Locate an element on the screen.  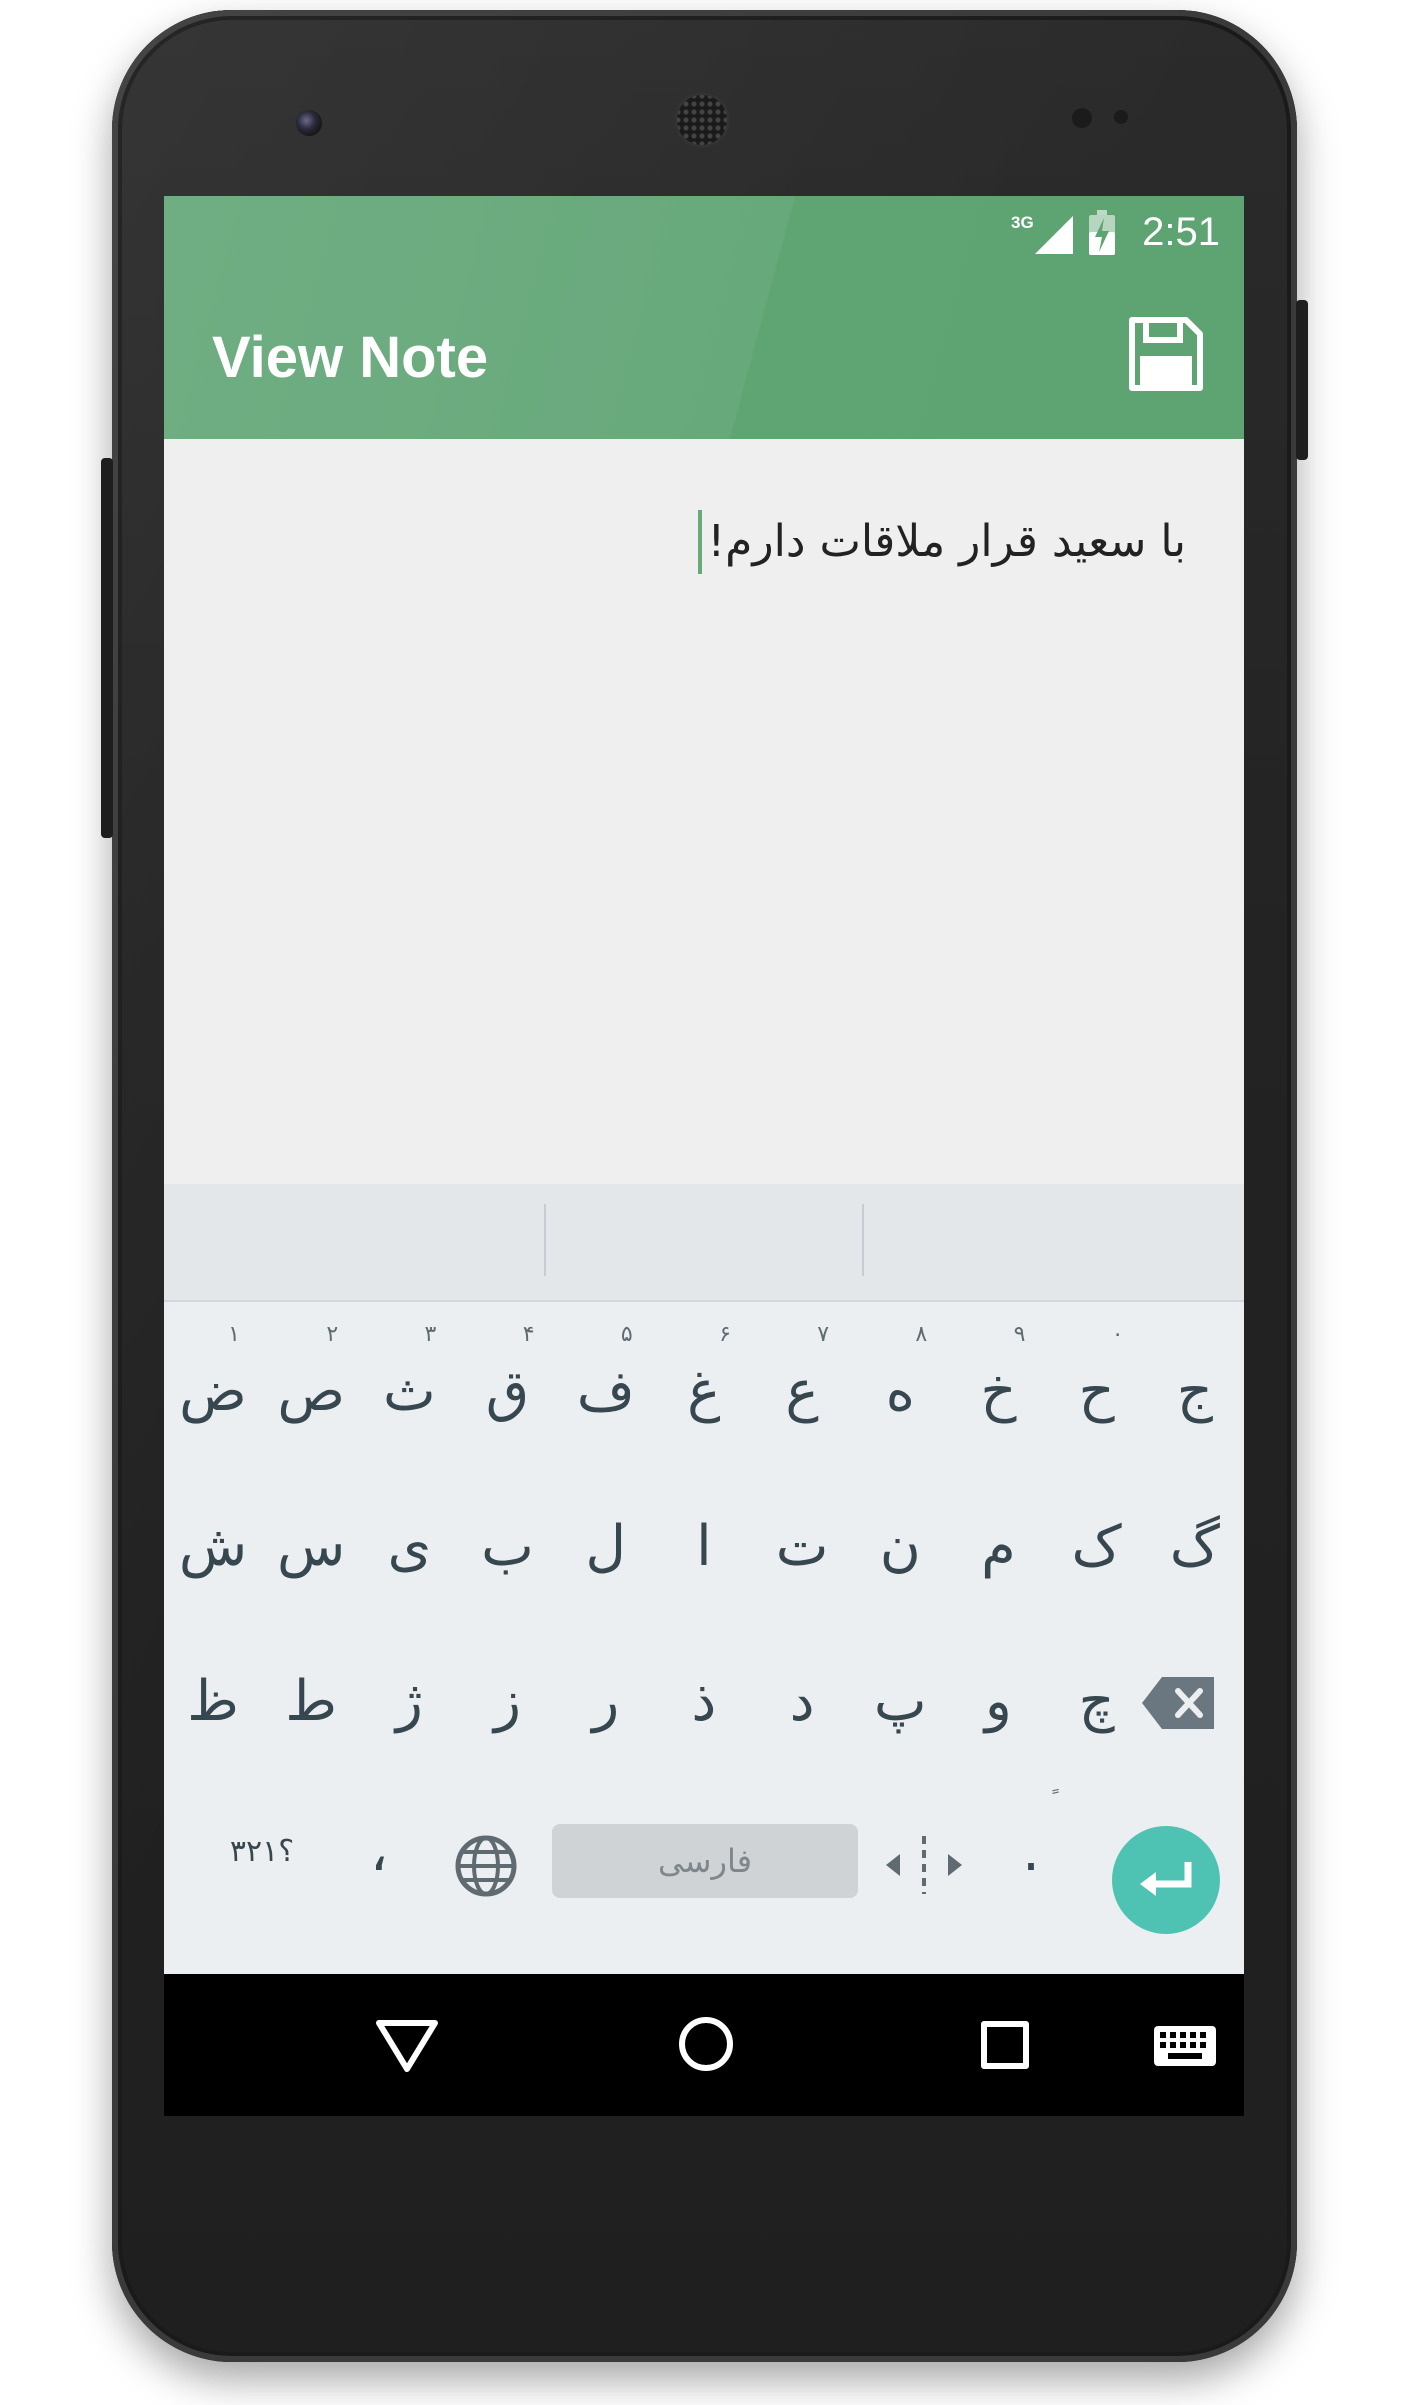
key-label: ک is located at coordinates (1096, 1546).